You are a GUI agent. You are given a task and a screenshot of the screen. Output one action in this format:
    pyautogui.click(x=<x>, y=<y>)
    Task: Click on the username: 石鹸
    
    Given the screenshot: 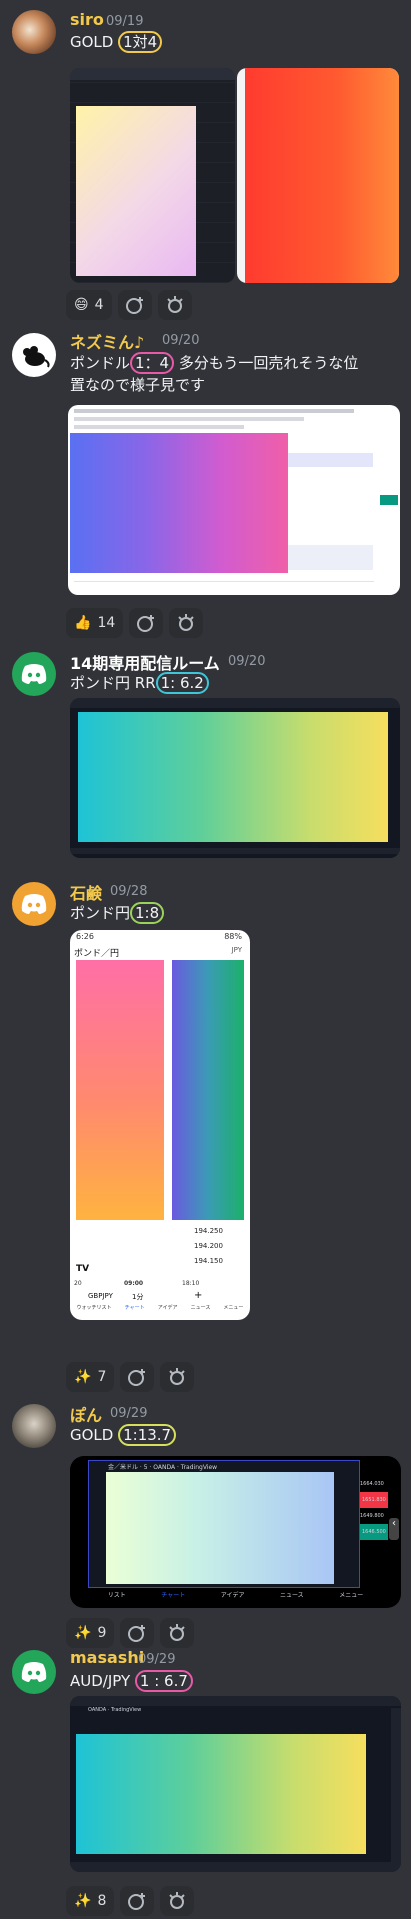 What is the action you would take?
    pyautogui.click(x=86, y=892)
    